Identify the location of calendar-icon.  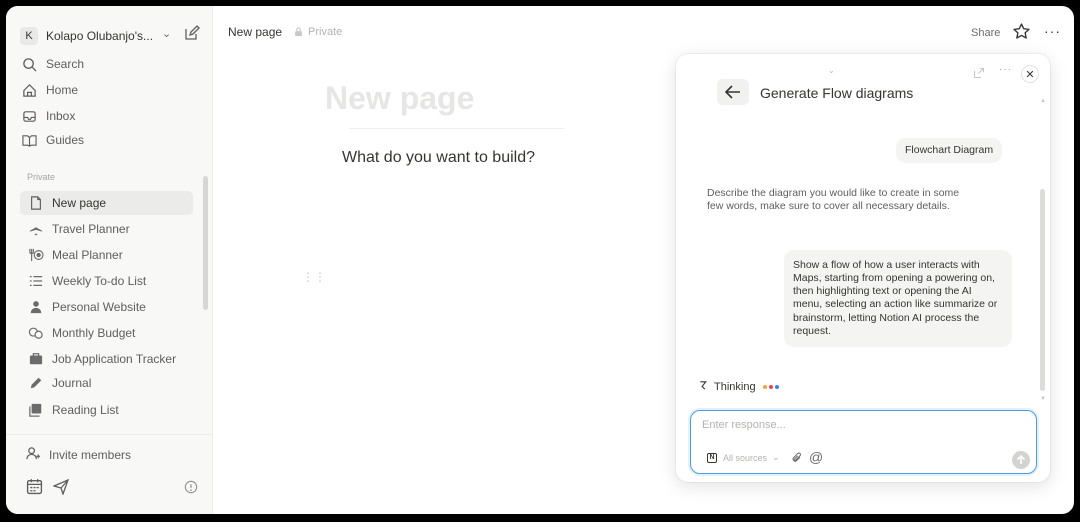
(34, 489).